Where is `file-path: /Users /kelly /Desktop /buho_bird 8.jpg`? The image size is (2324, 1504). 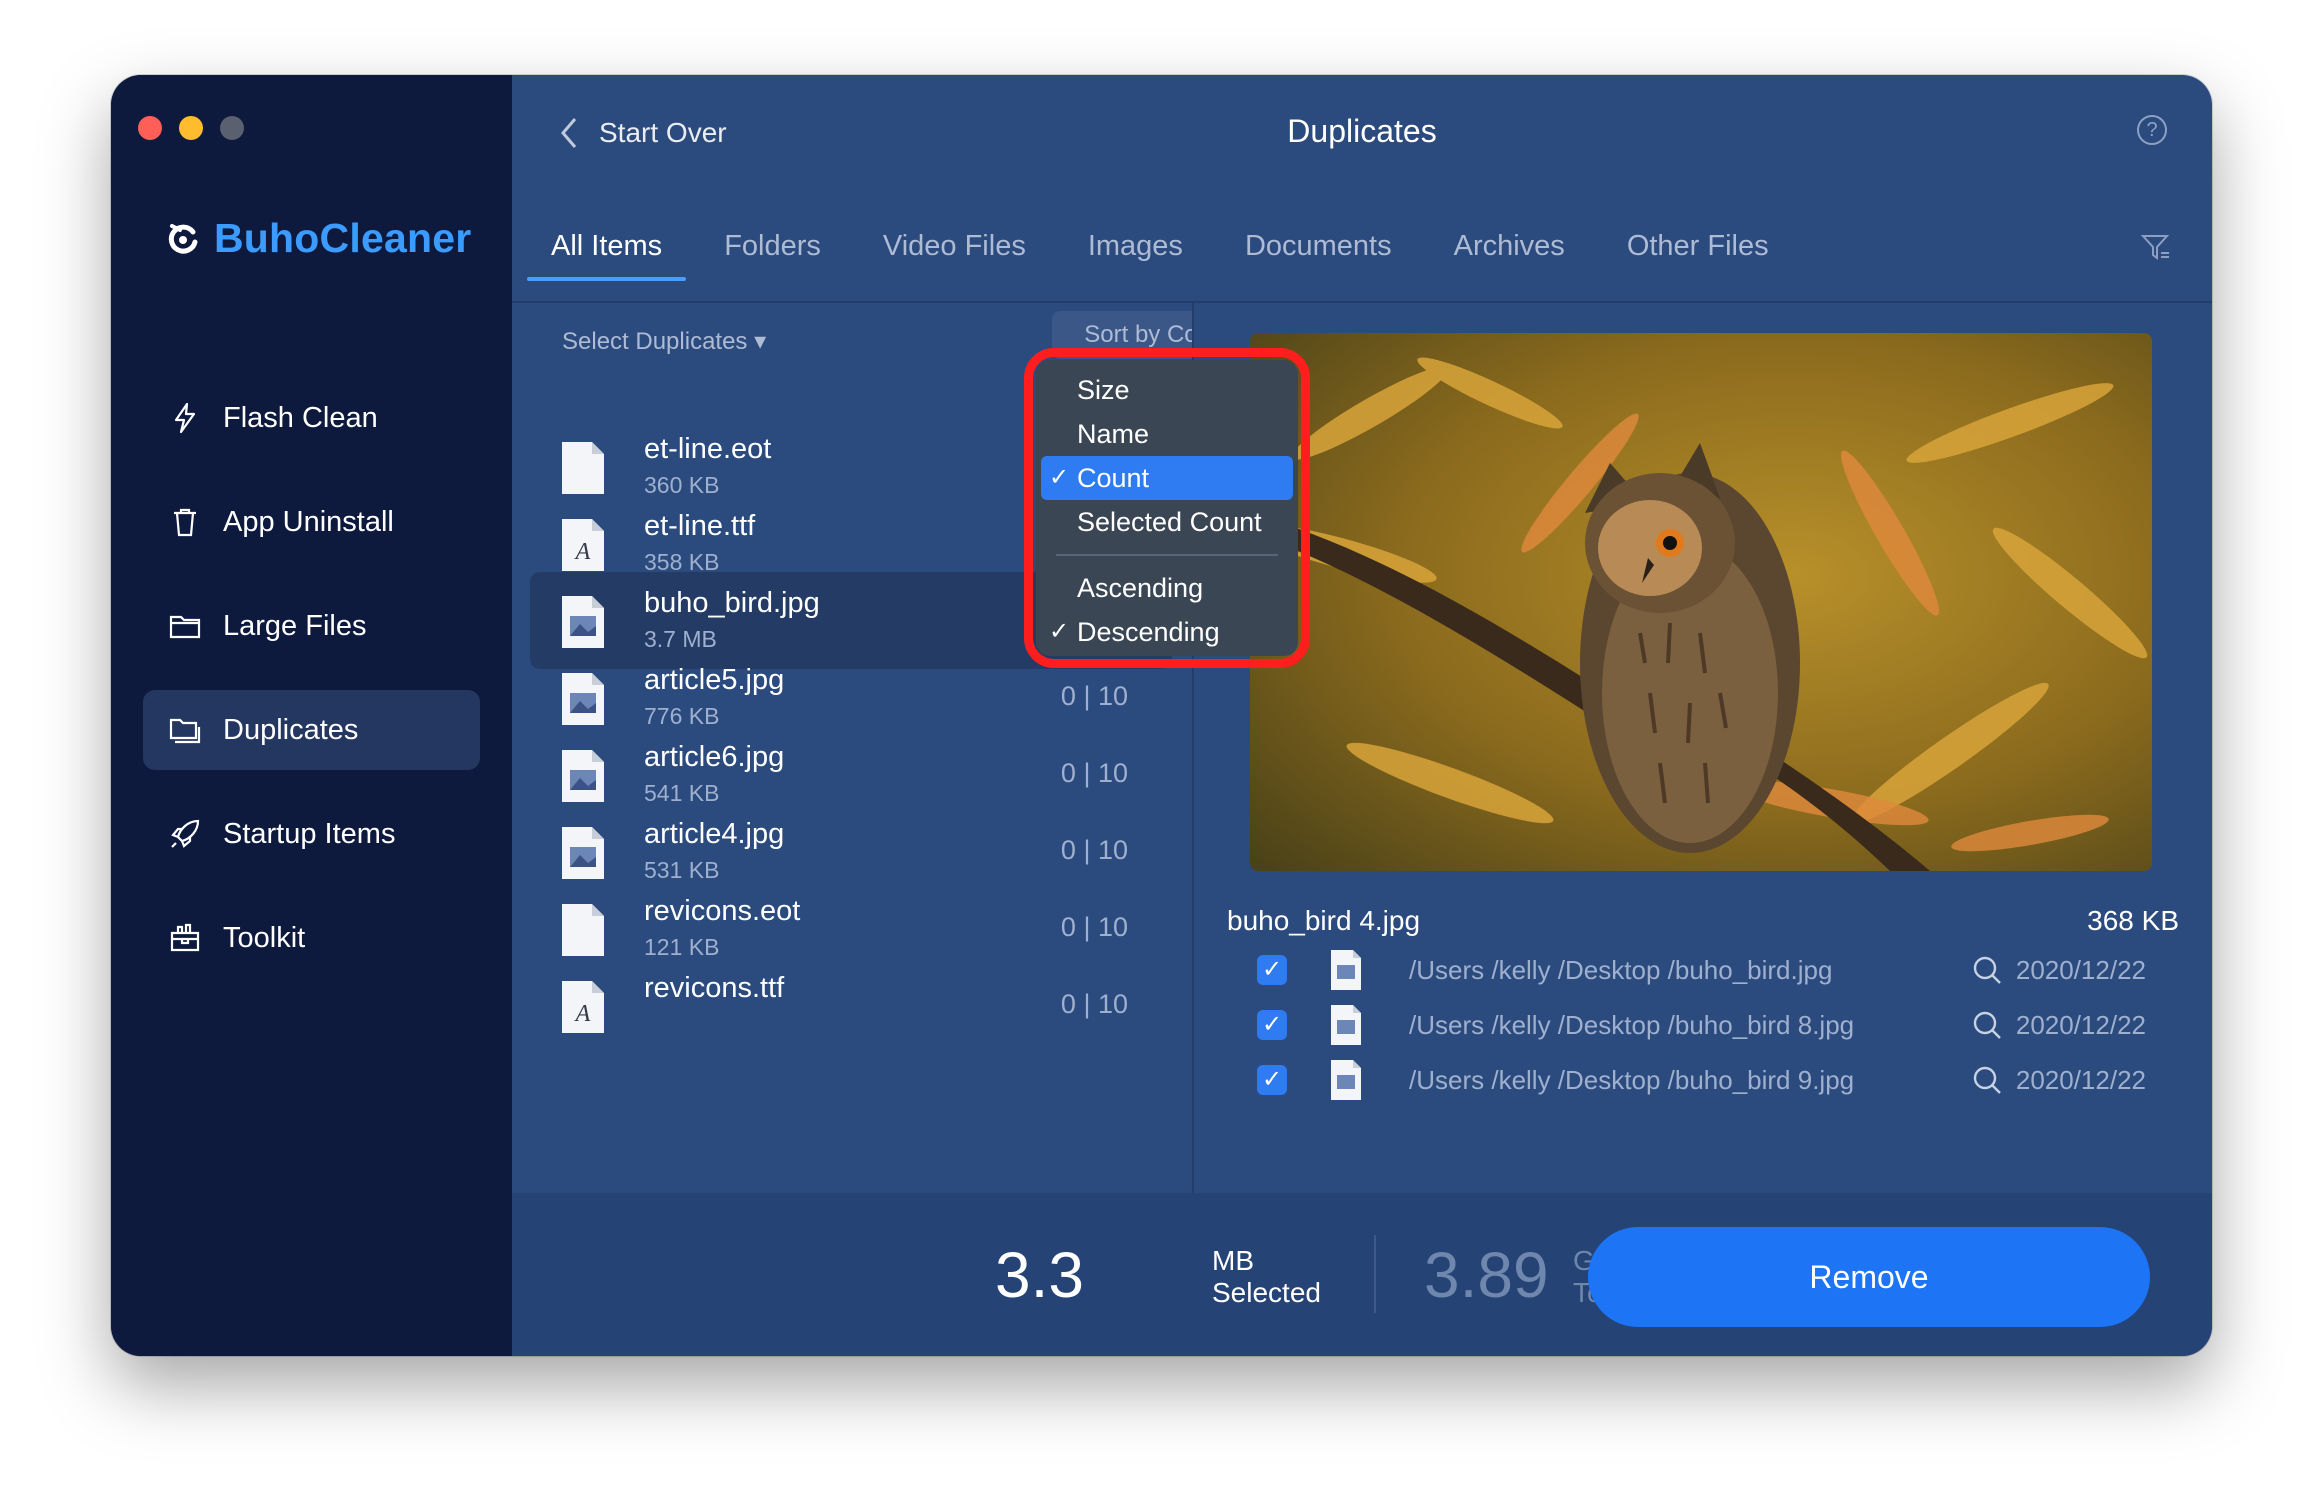
file-path: /Users /kelly /Desktop /buho_bird 8.jpg is located at coordinates (1632, 1025).